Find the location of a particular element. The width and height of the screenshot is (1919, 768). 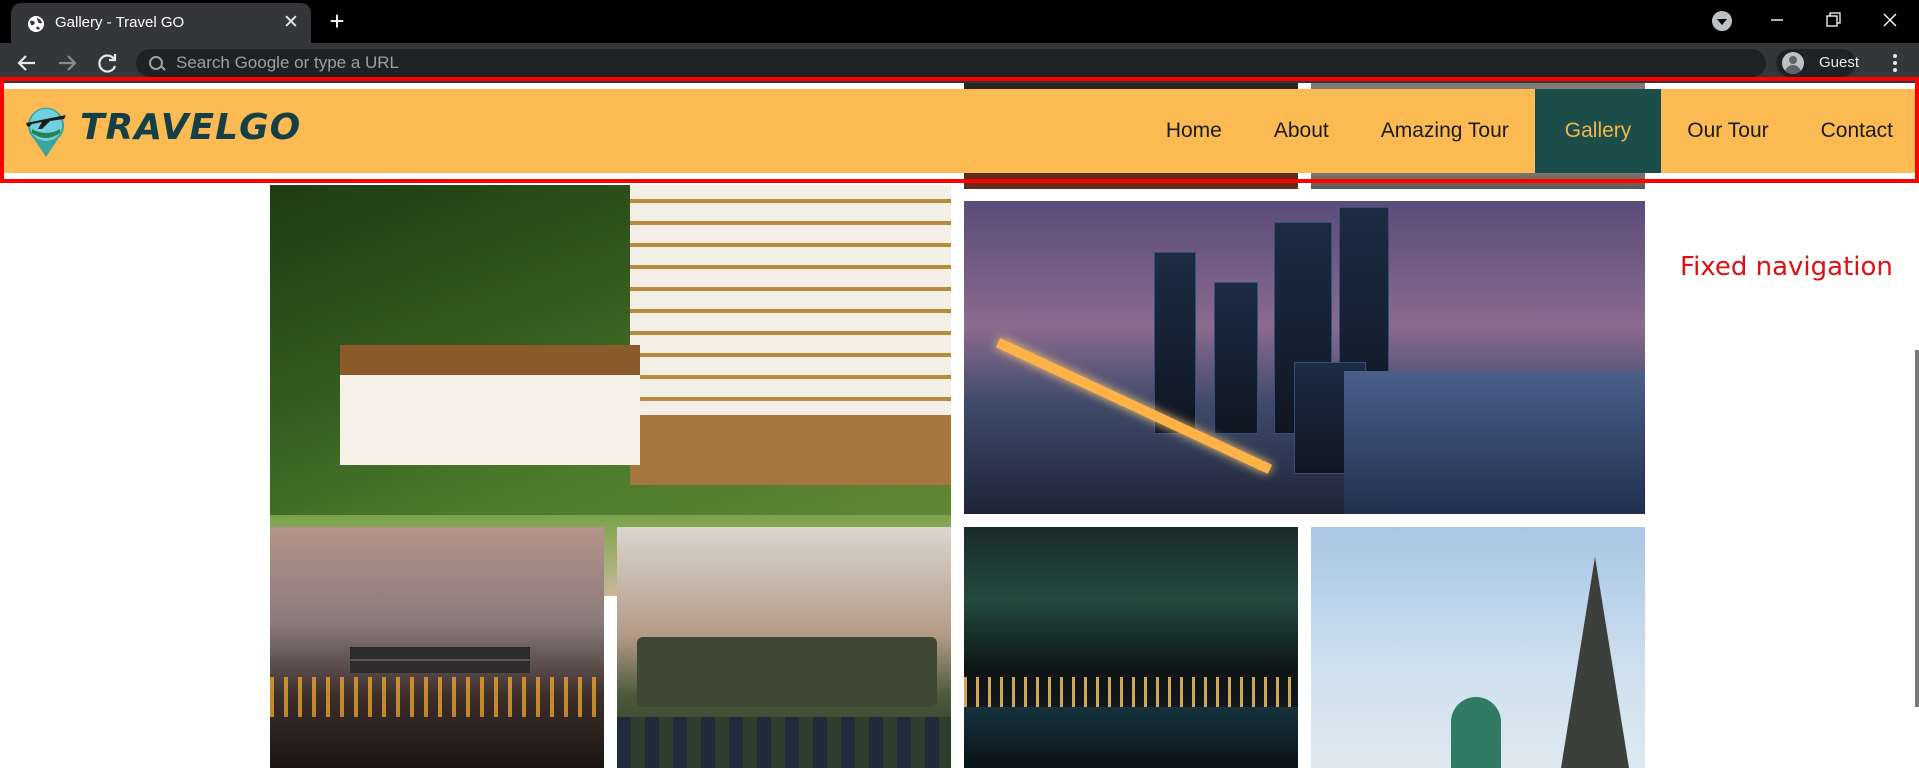

restore-icon is located at coordinates (1833, 20).